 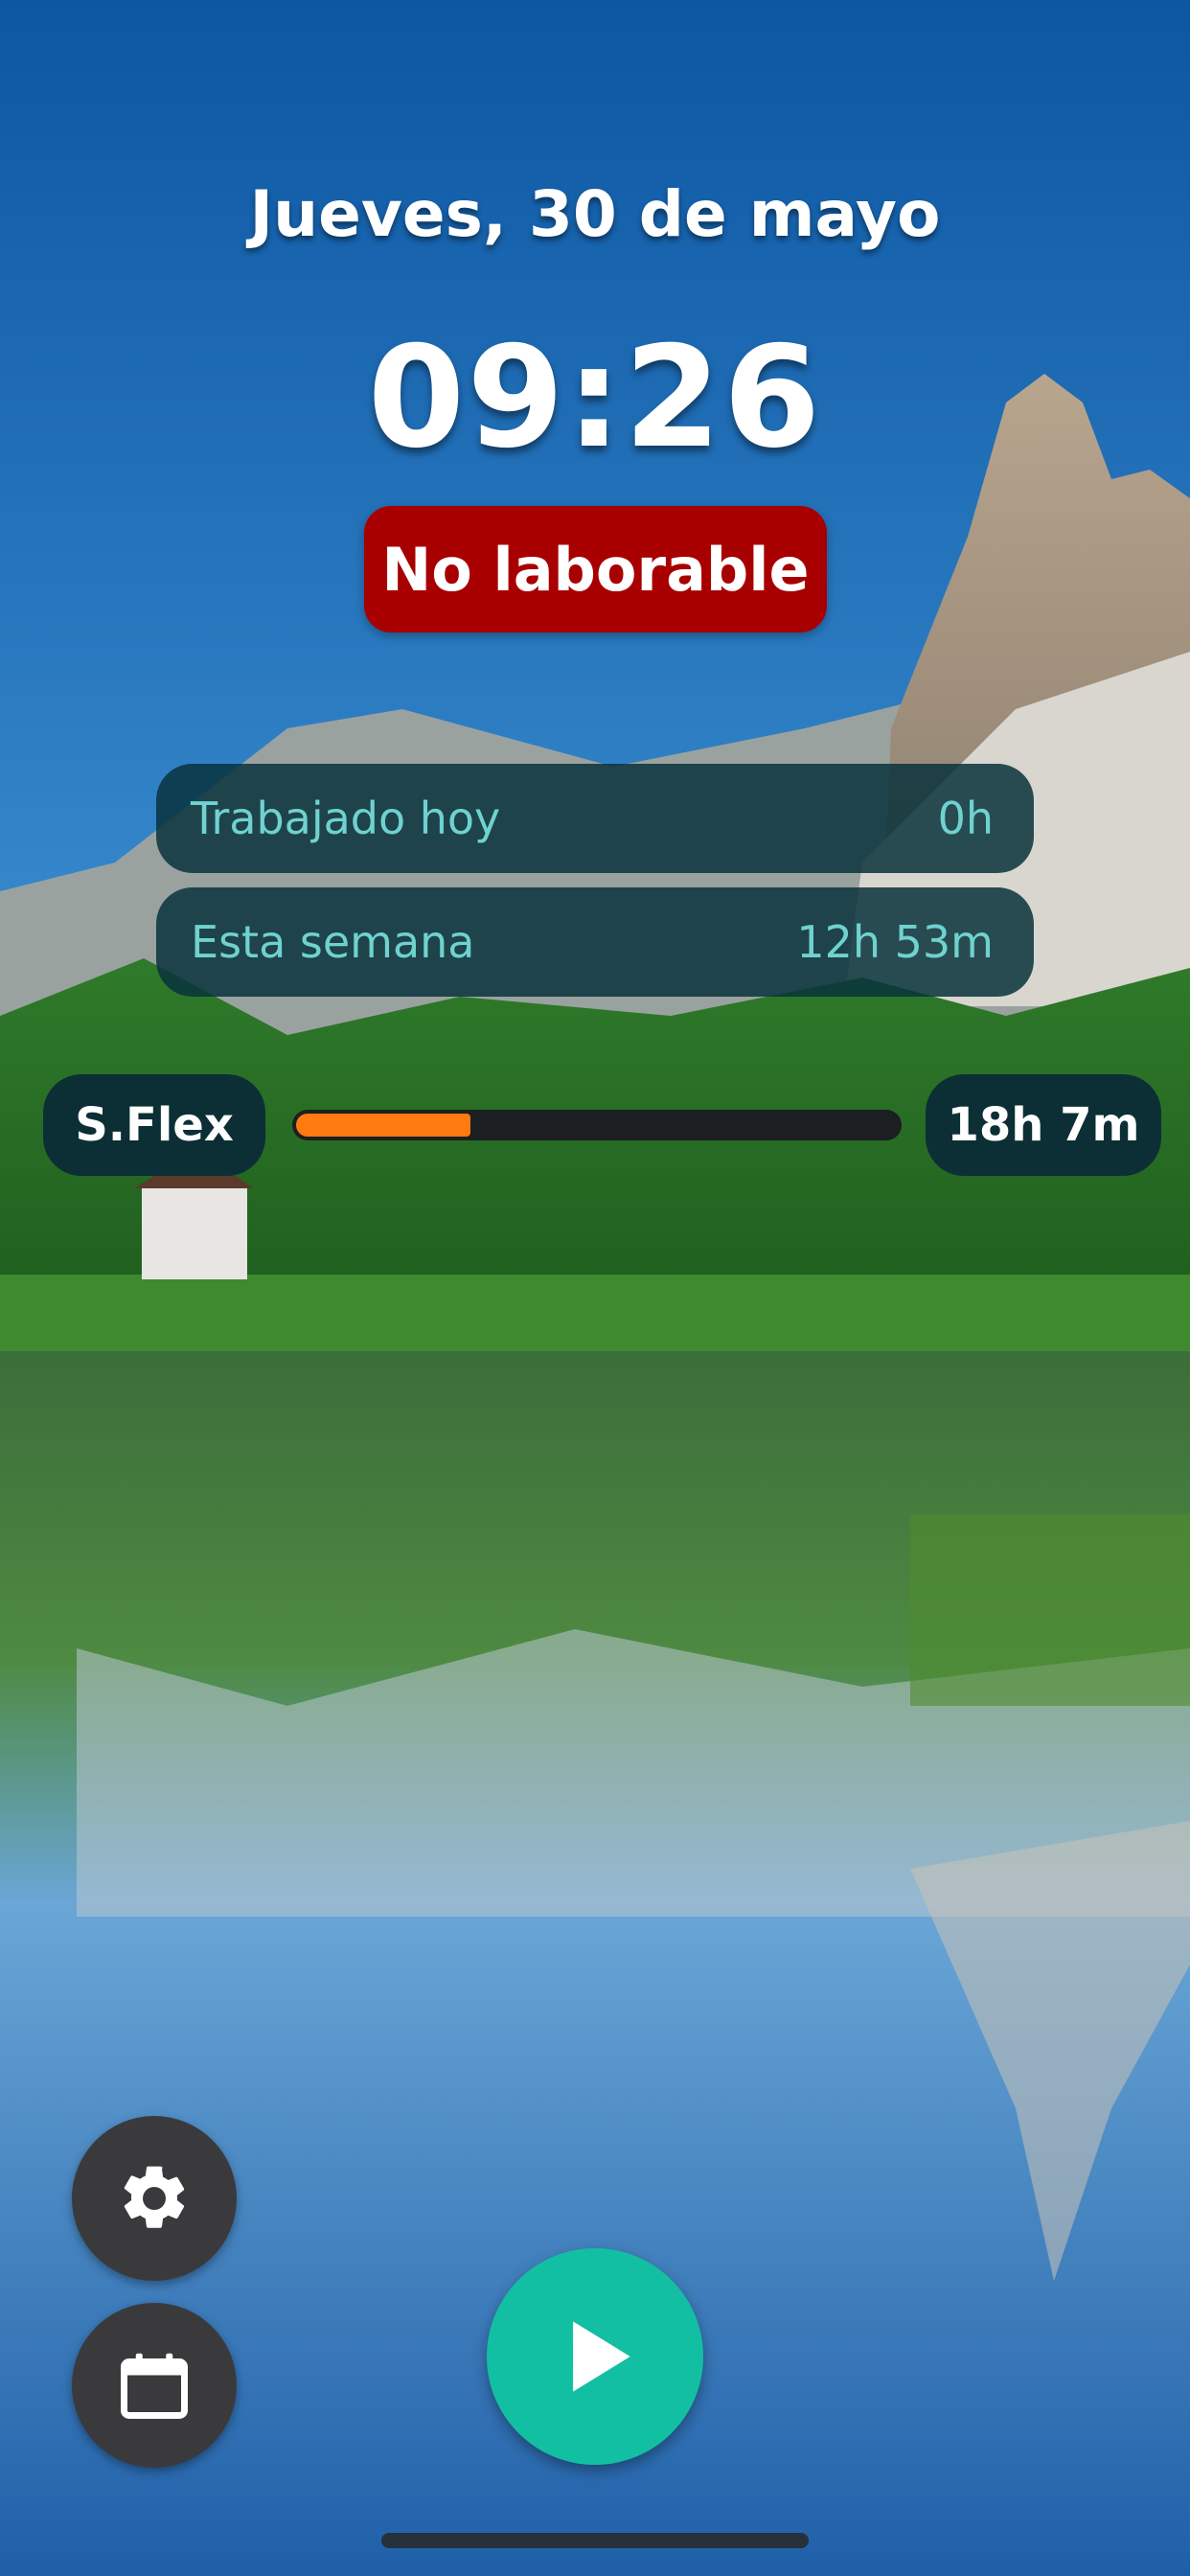 What do you see at coordinates (595, 397) in the screenshot?
I see `clock-time: 09:26` at bounding box center [595, 397].